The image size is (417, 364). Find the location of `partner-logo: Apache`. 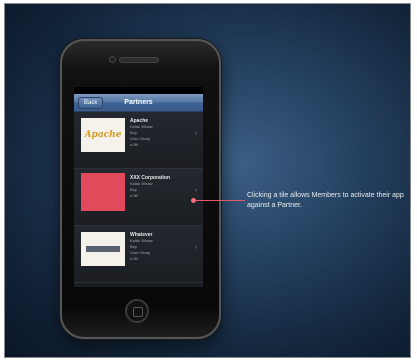

partner-logo: Apache is located at coordinates (103, 135).